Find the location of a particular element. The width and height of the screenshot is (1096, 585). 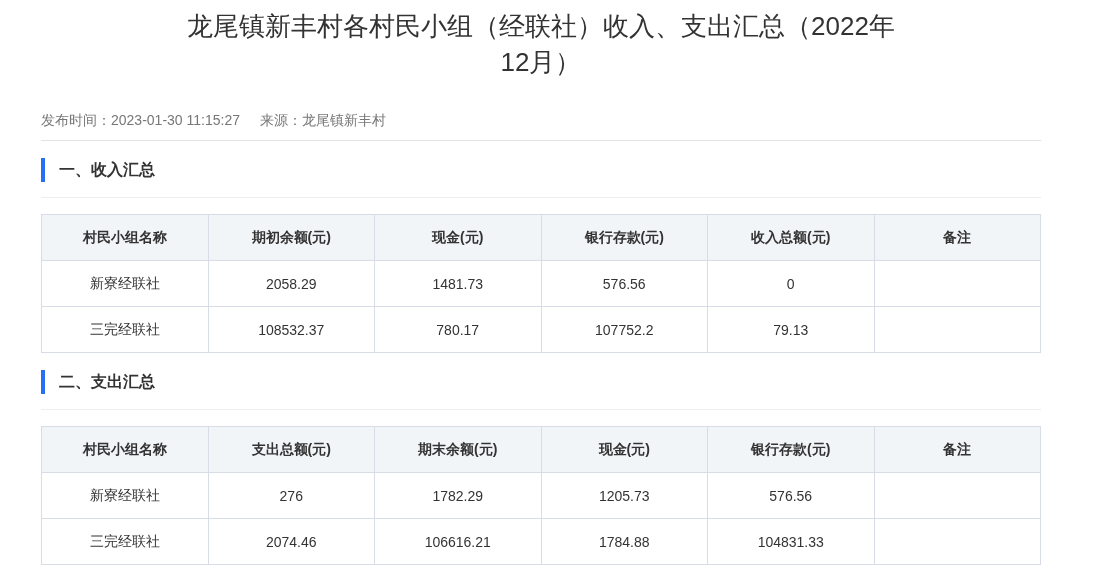

table-cell: 2058.29 is located at coordinates (291, 283).